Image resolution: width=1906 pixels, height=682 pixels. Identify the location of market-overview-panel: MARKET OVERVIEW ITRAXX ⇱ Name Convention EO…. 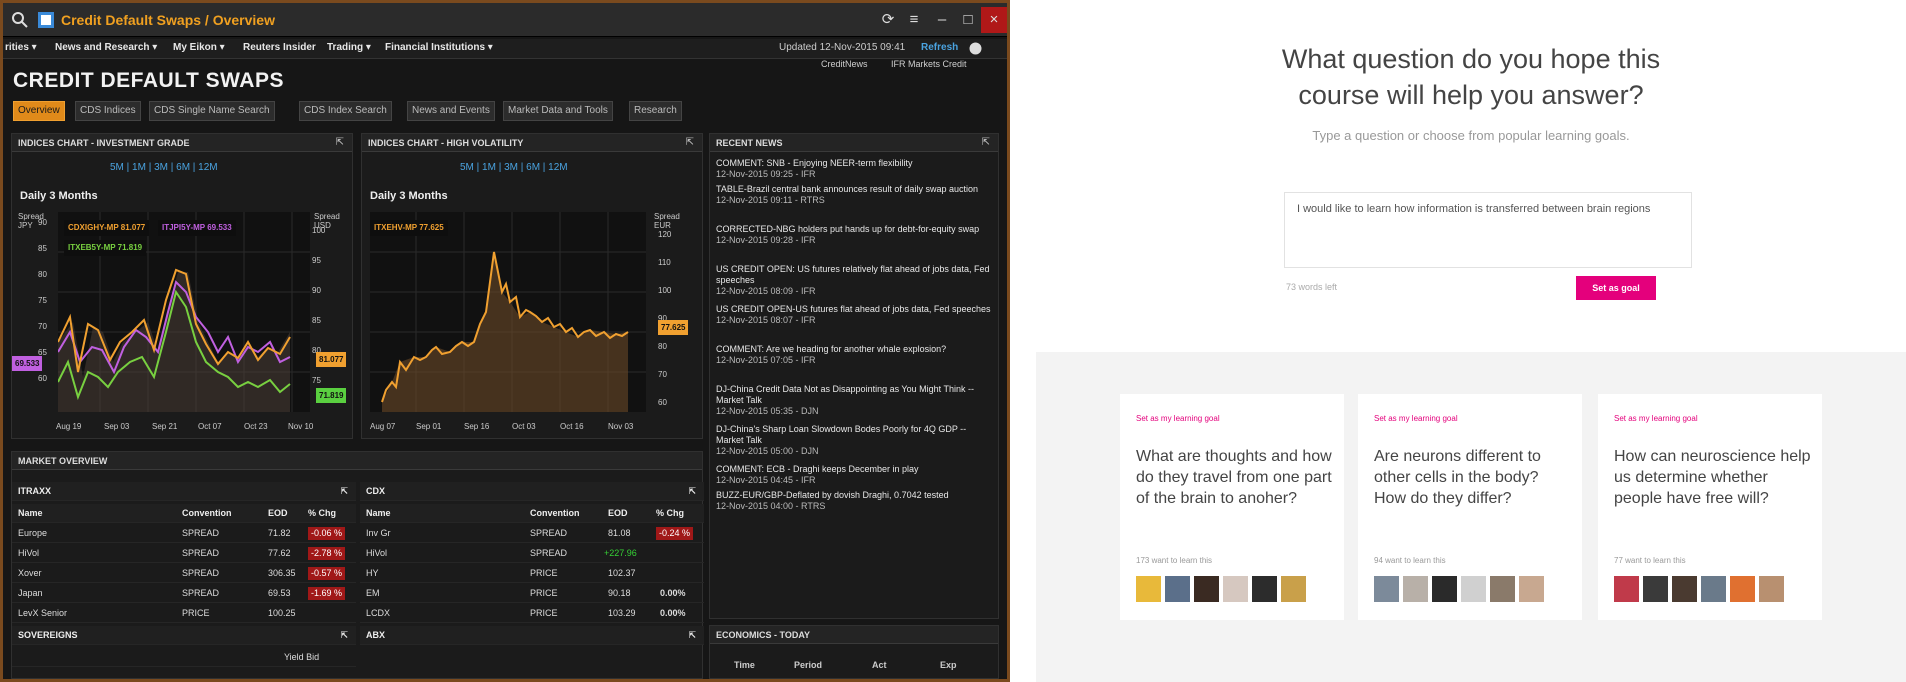
(357, 565).